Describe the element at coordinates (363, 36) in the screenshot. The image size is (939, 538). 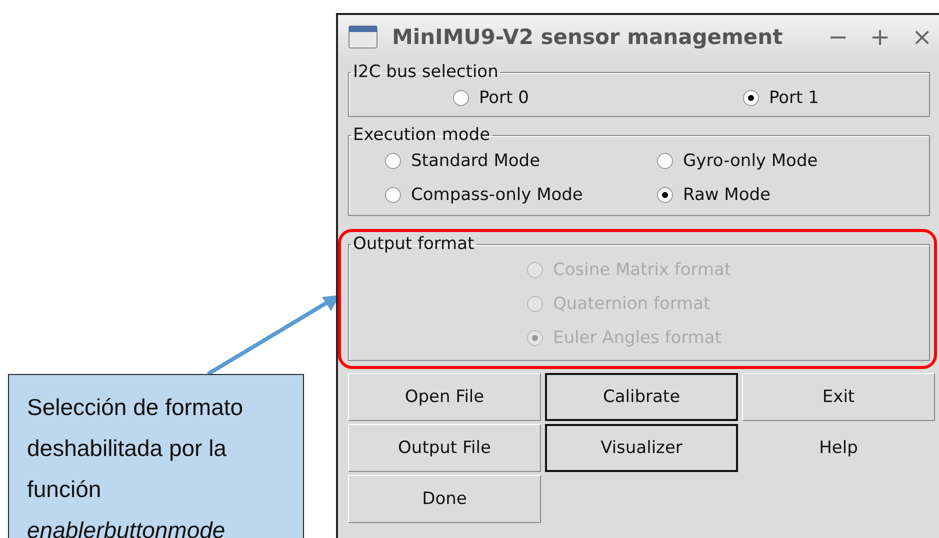
I see `window-icon` at that location.